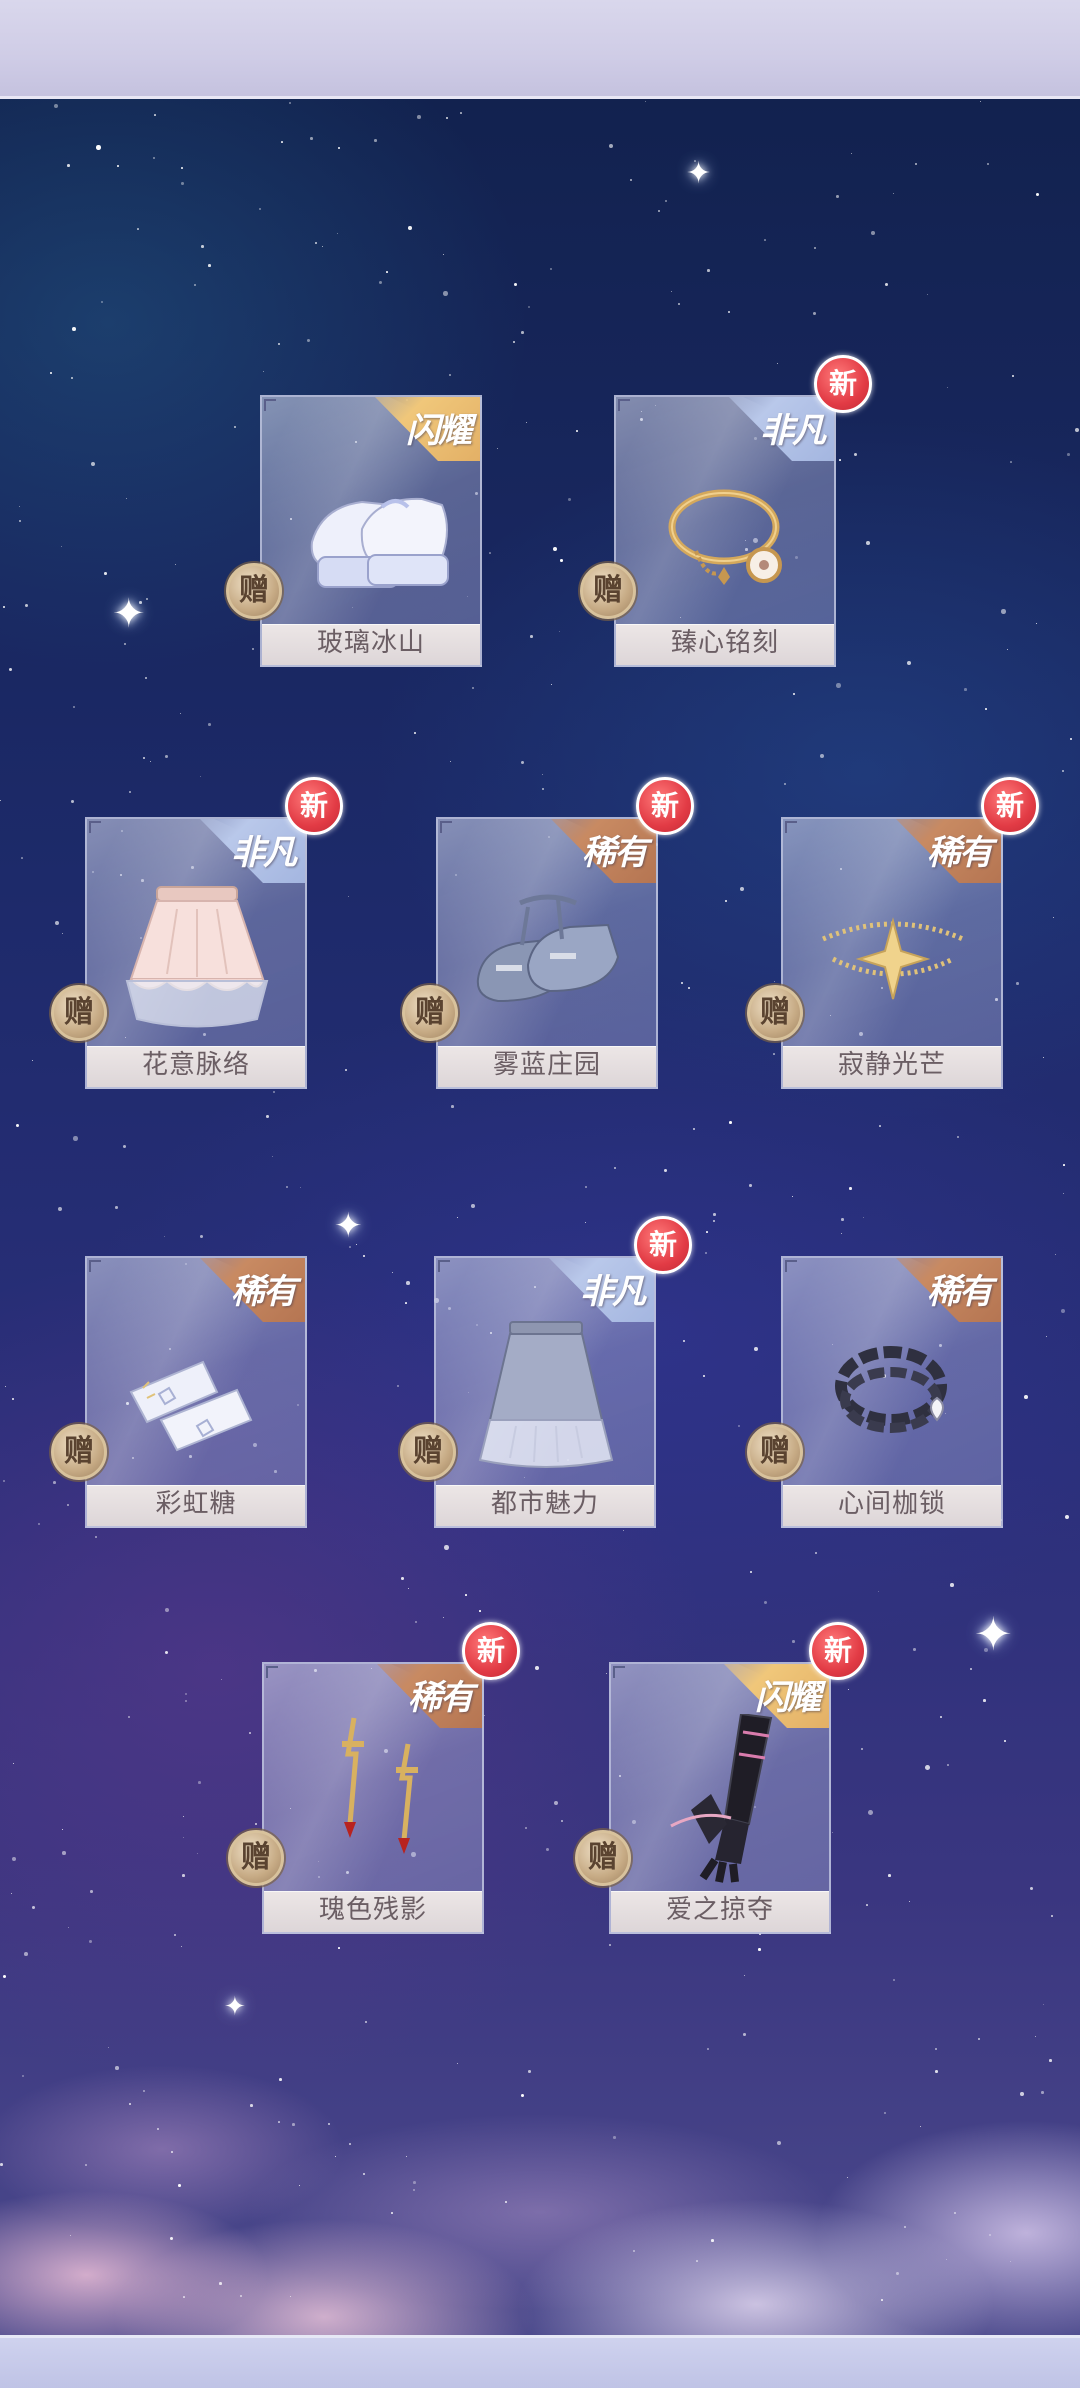 This screenshot has width=1080, height=2388. Describe the element at coordinates (721, 1778) in the screenshot. I see `item-card: 闪耀 爱之掠夺 赠 新` at that location.